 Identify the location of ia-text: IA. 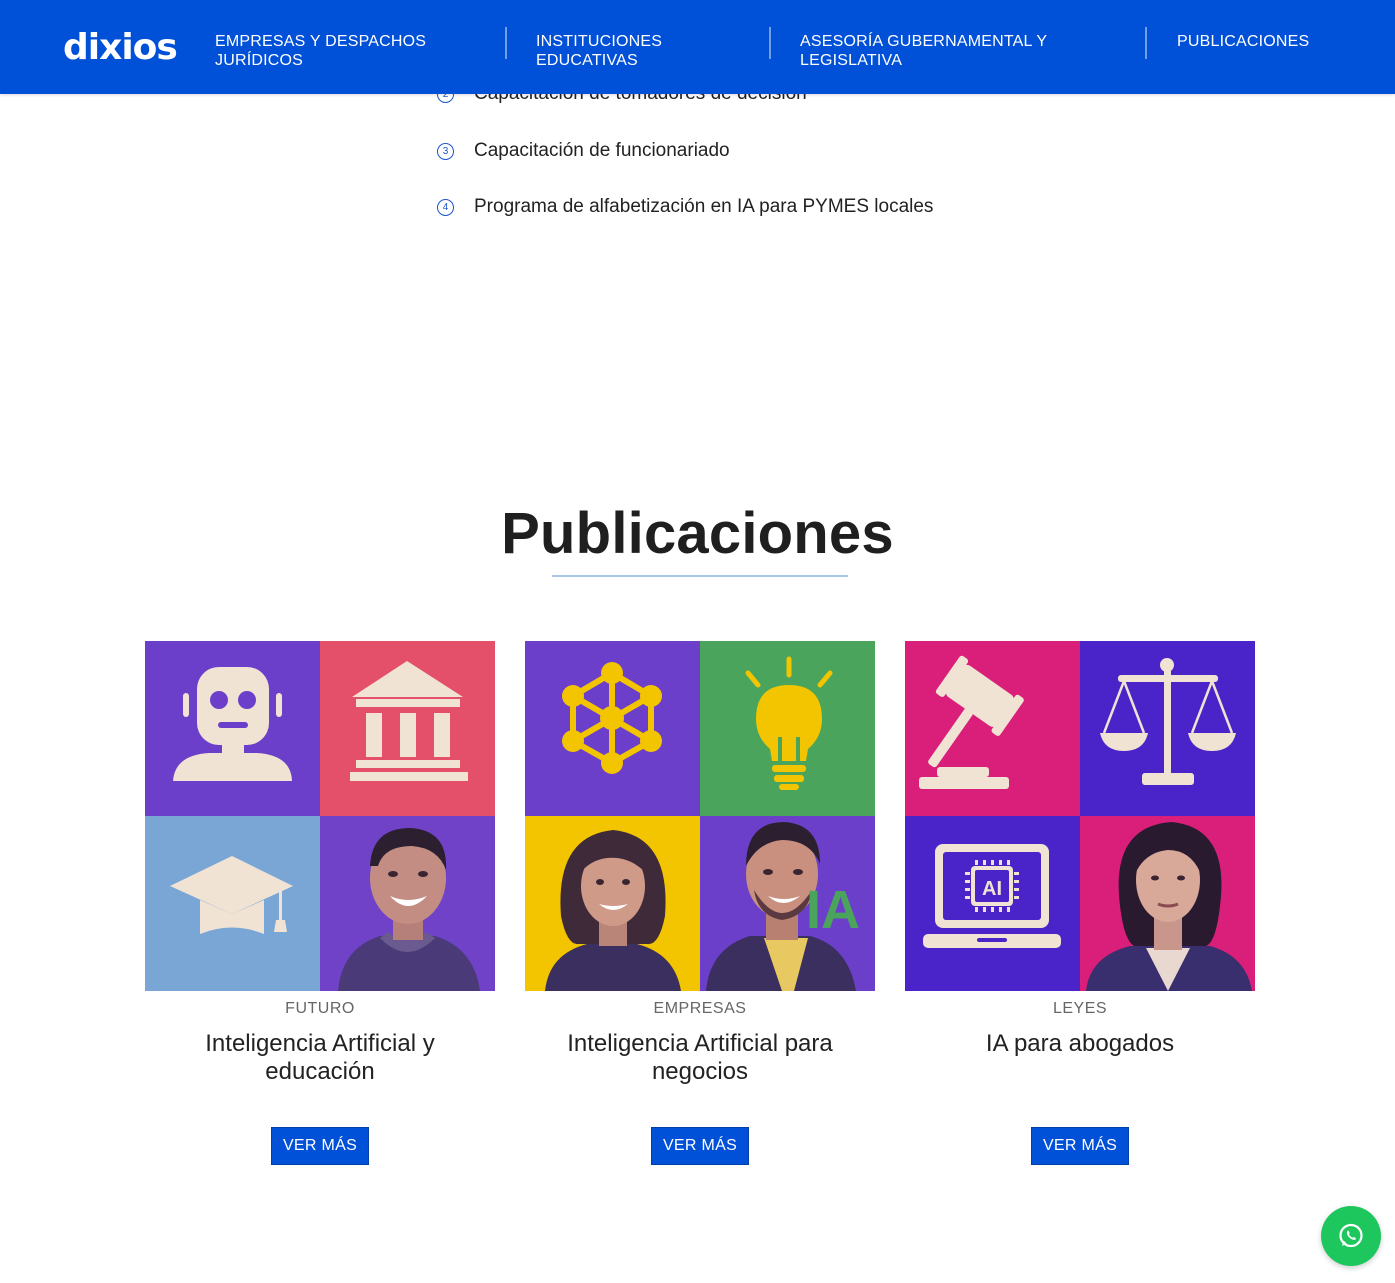
(833, 910).